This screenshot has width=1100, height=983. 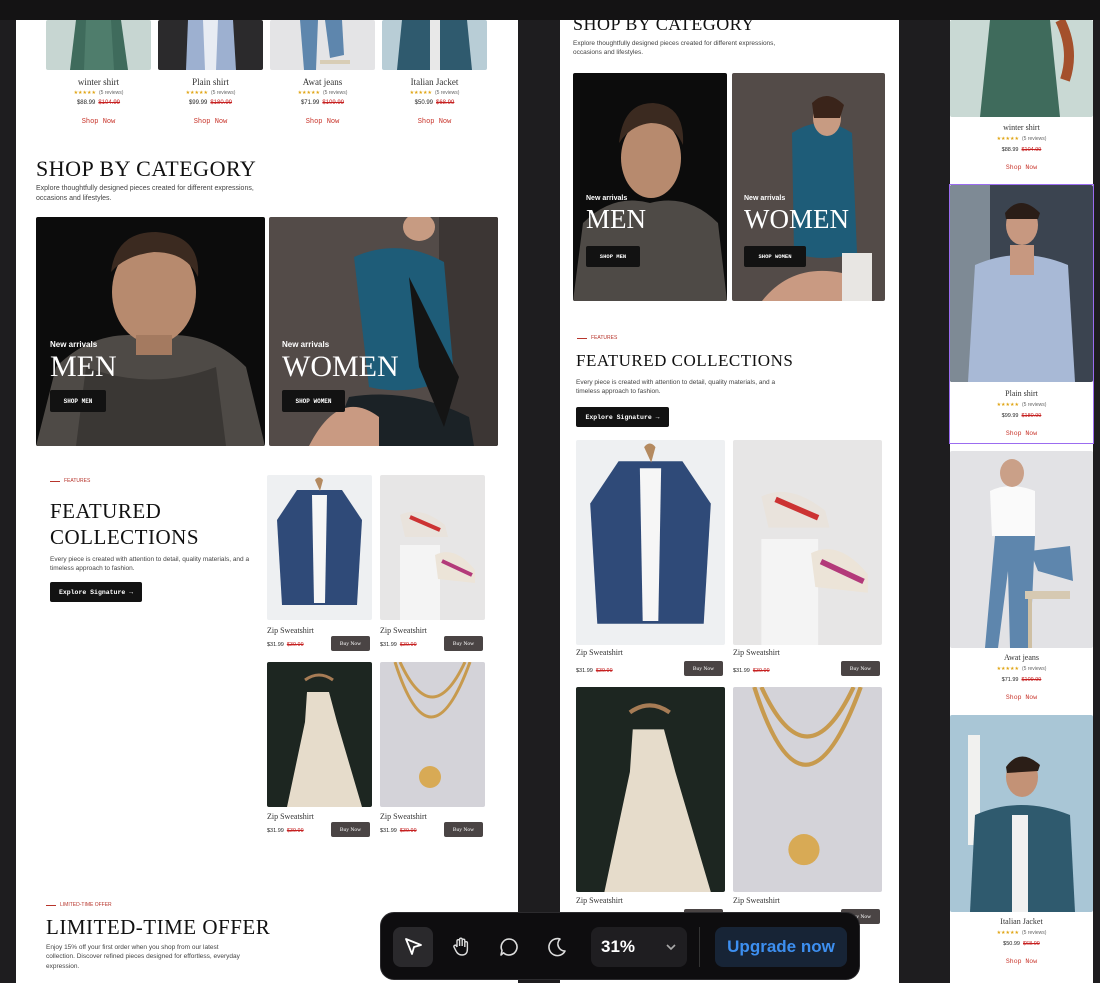 I want to click on shop-men-button: SHOP MEN, so click(x=78, y=401).